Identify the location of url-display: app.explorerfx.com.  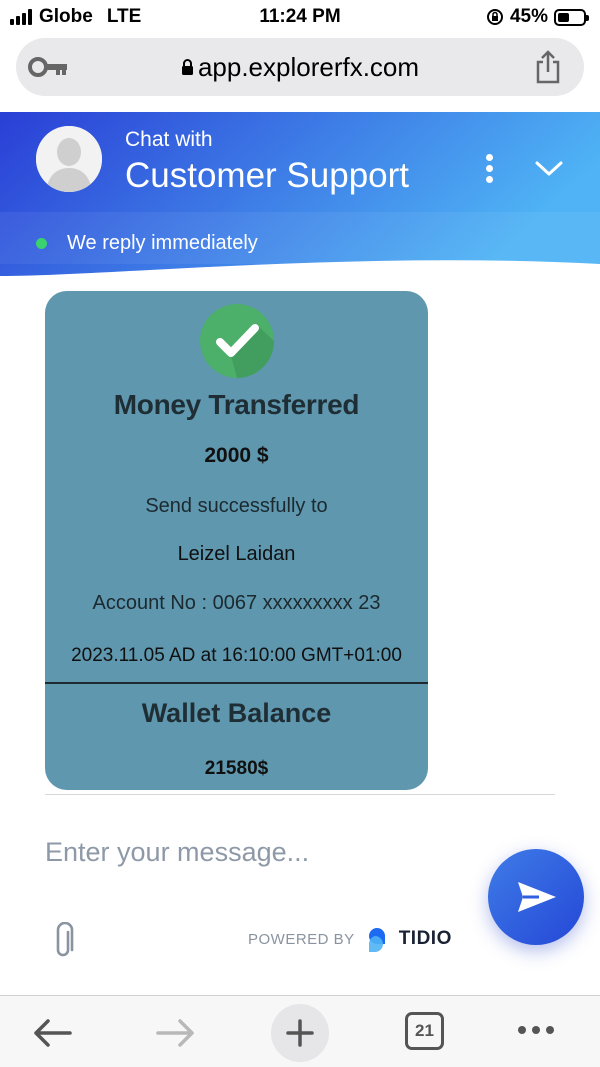
(300, 67).